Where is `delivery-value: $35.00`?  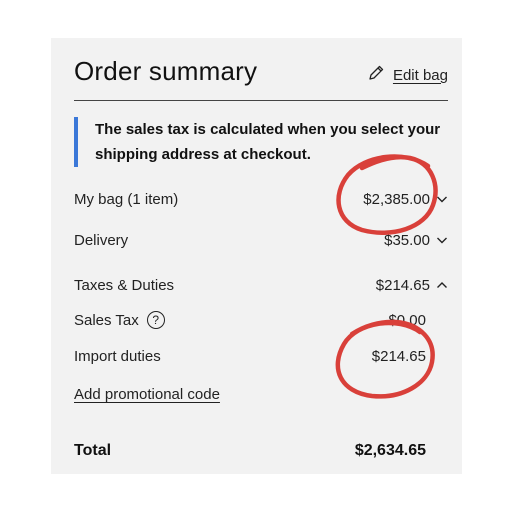 delivery-value: $35.00 is located at coordinates (407, 240).